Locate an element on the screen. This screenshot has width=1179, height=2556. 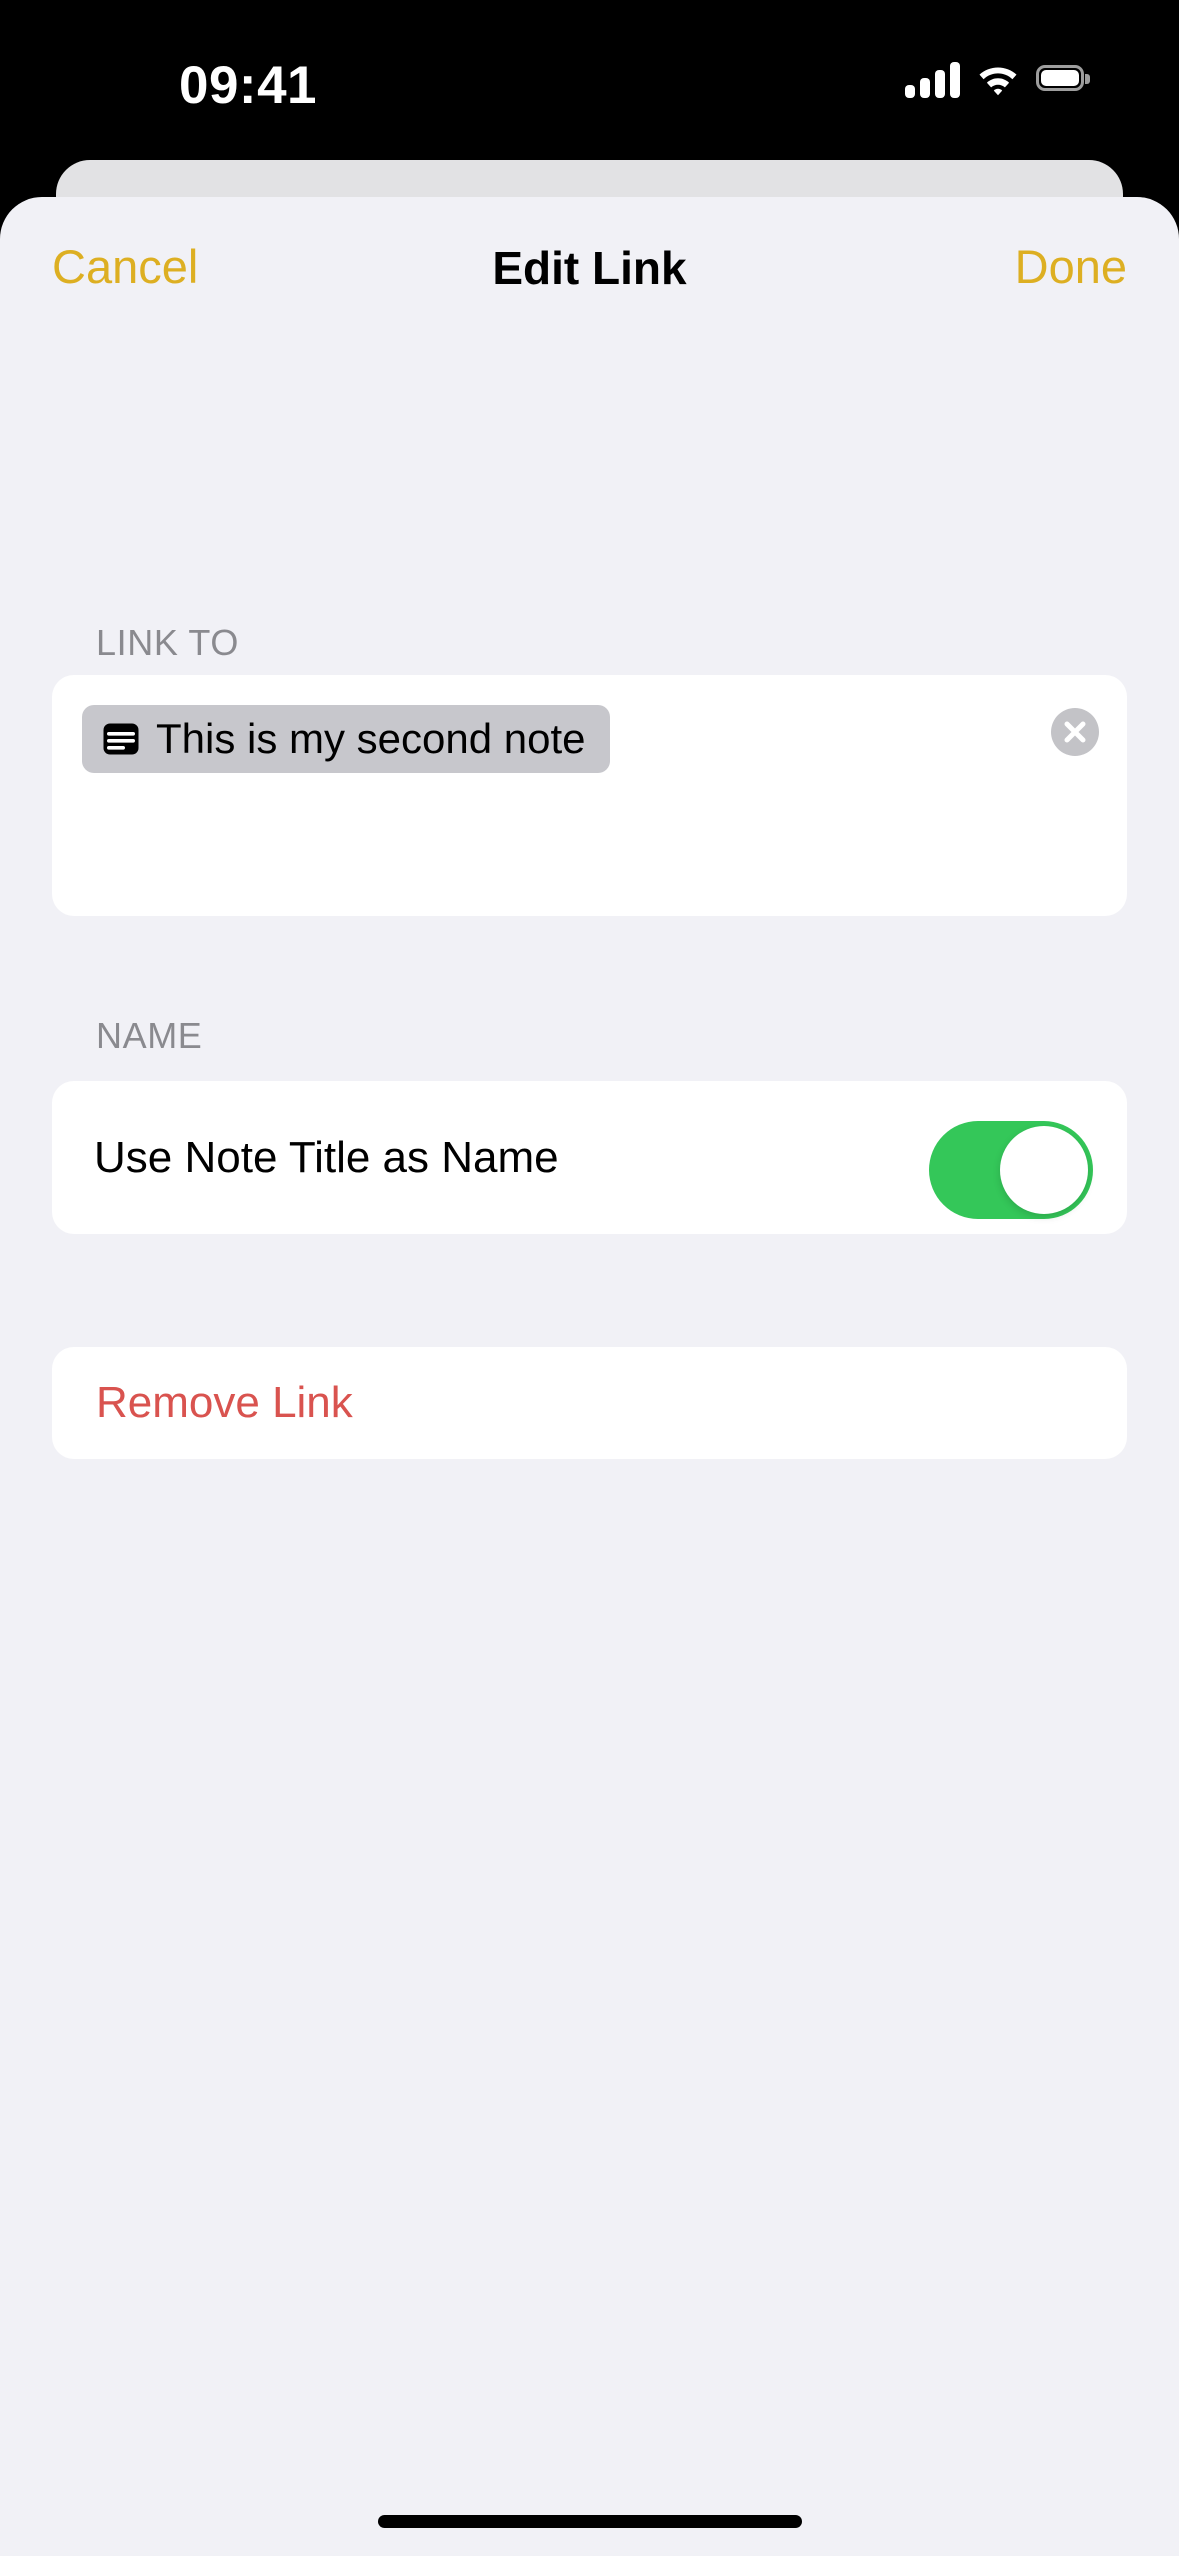
cellular-signal-icon is located at coordinates (932, 80).